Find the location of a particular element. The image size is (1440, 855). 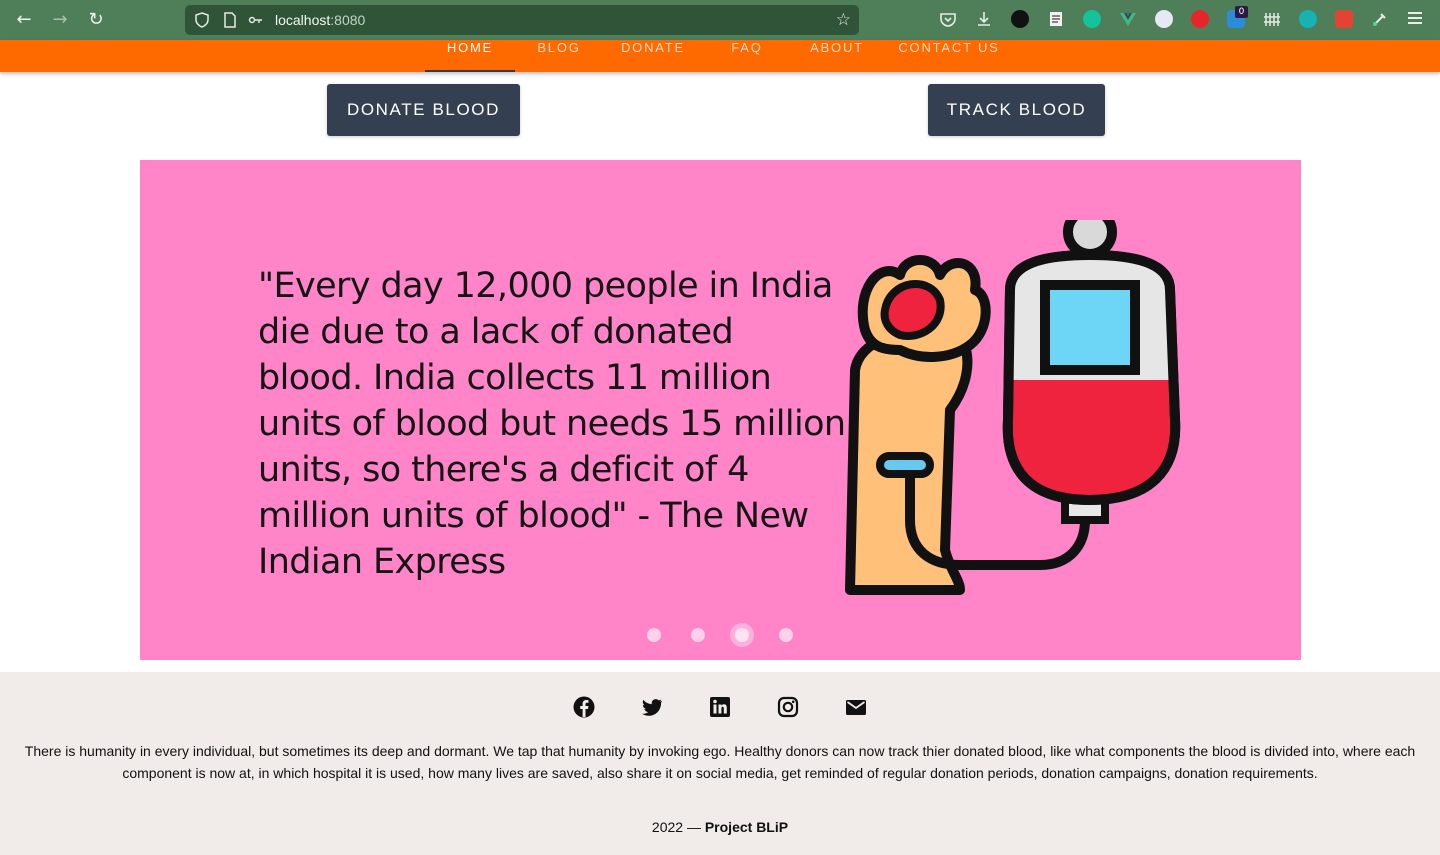

track-blood-button: TRACK BLOOD is located at coordinates (1016, 110).